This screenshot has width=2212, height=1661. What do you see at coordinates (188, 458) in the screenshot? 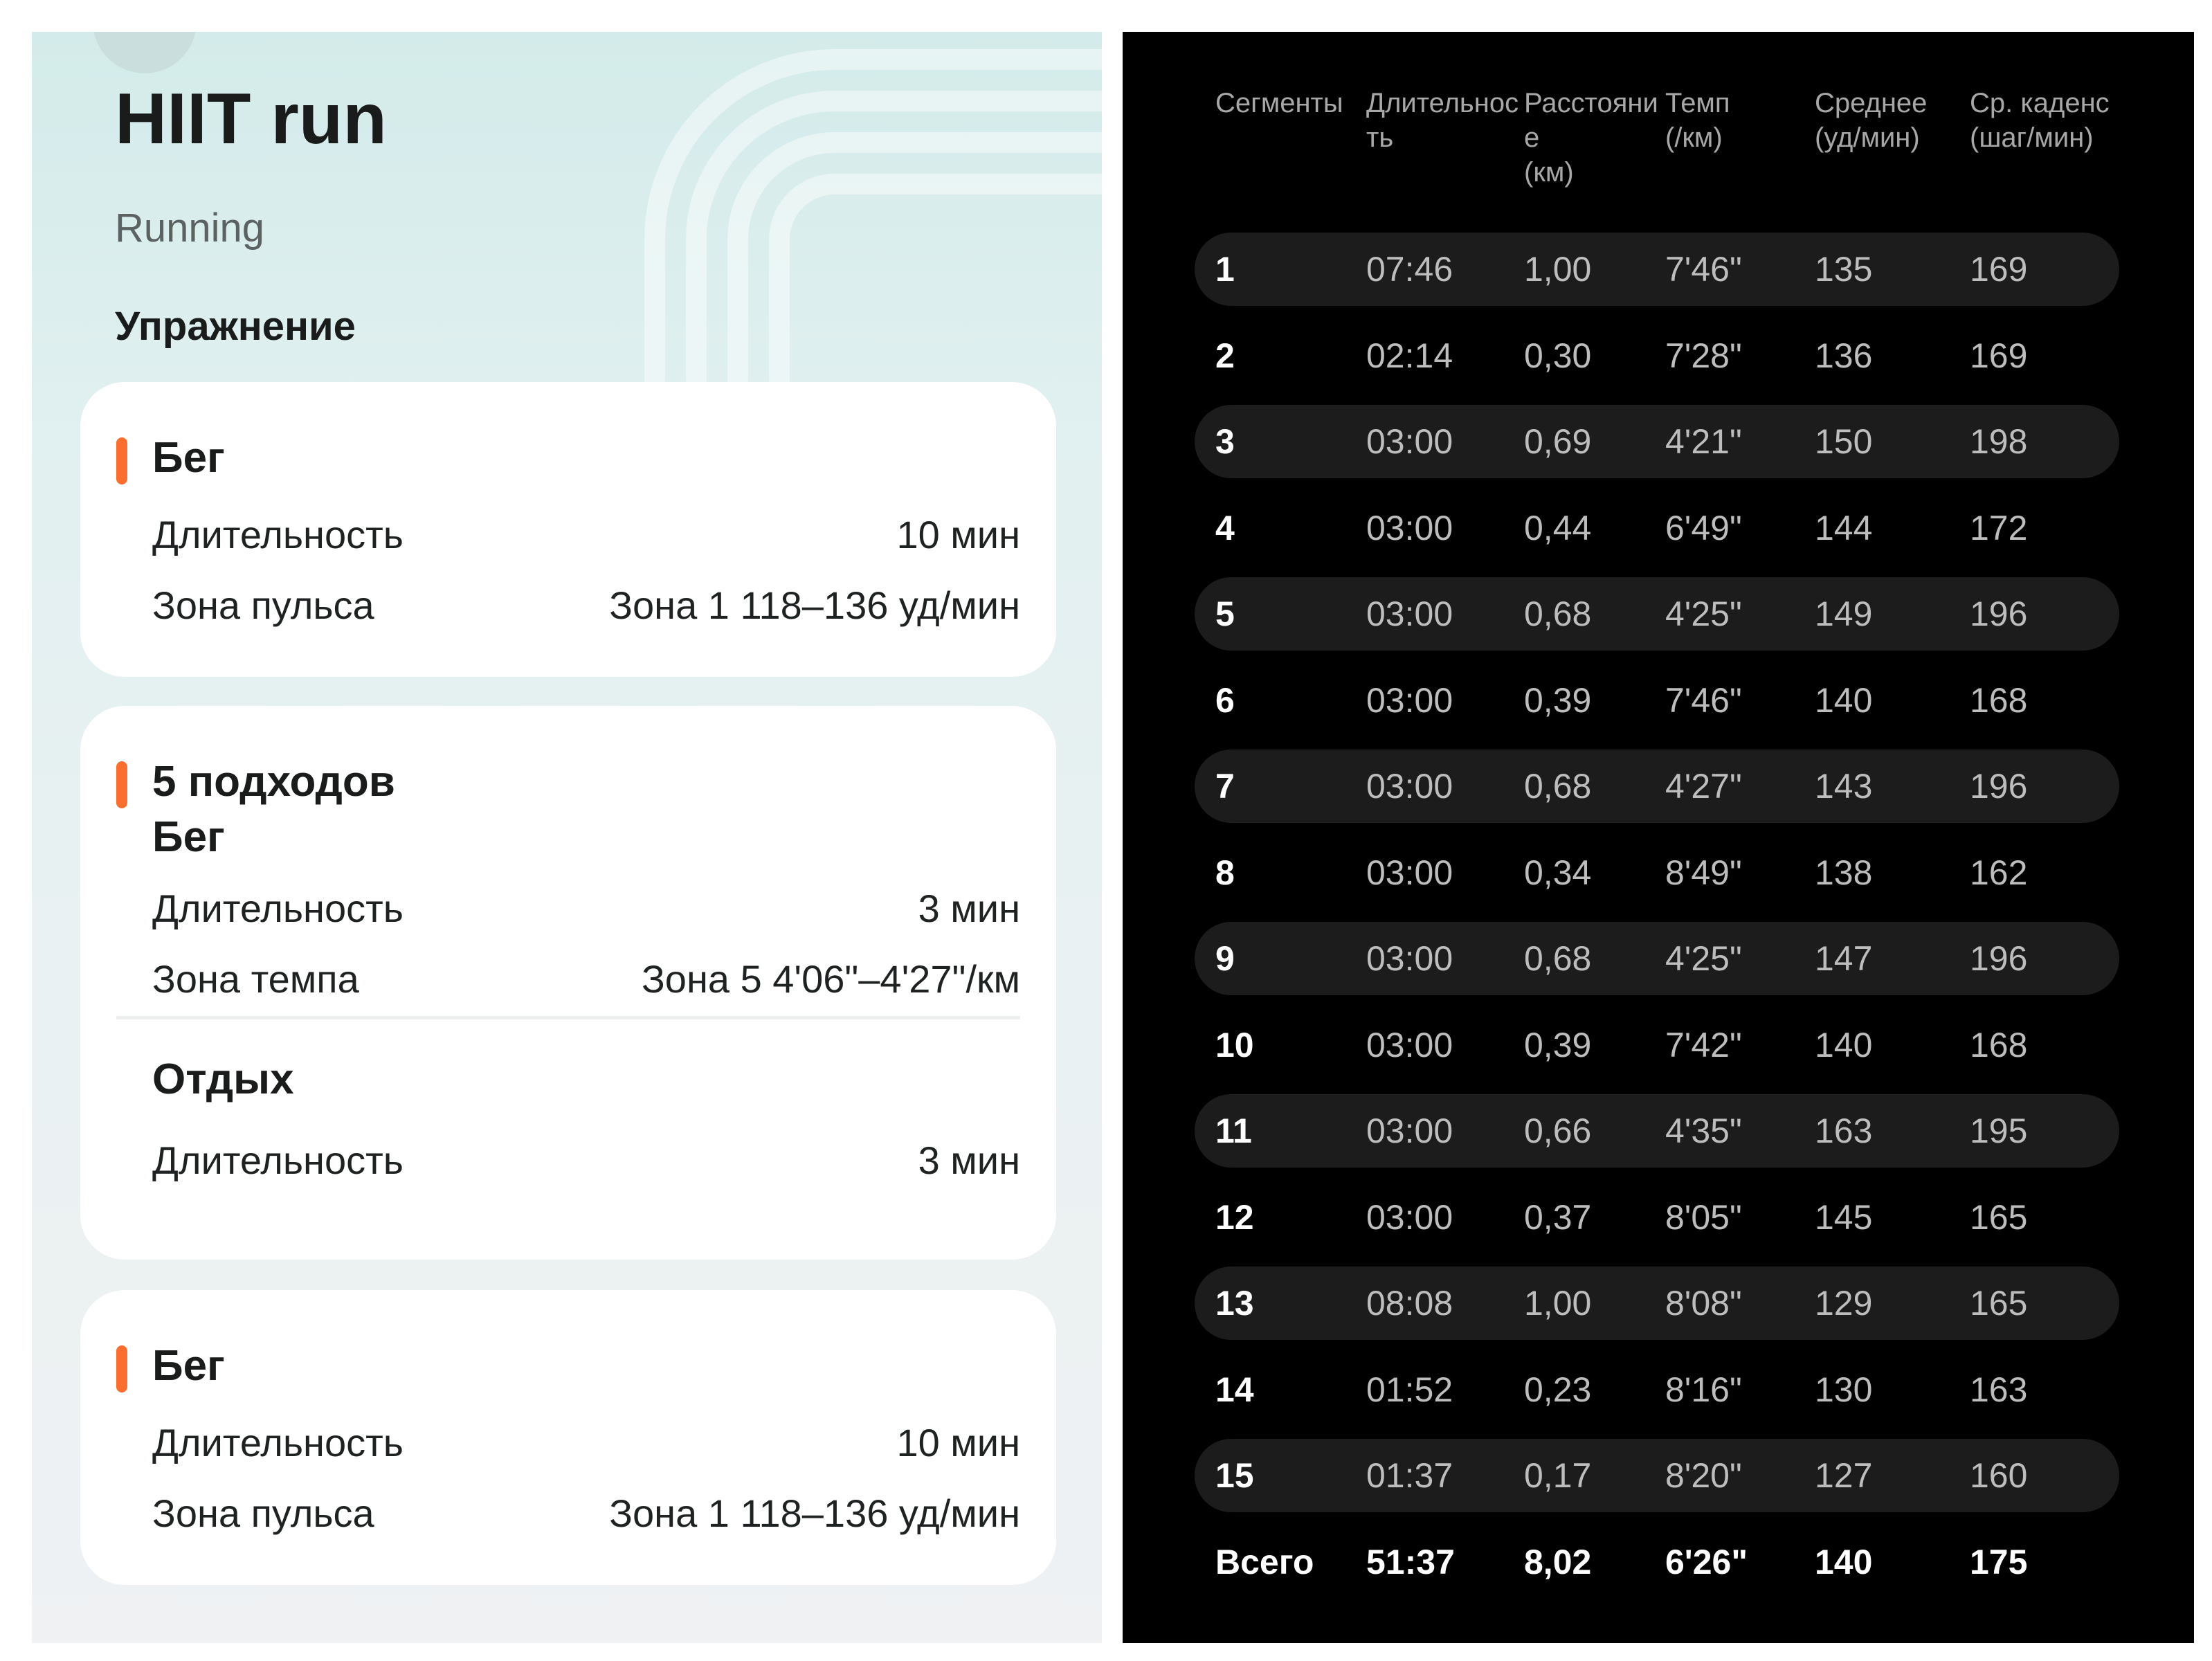
I see `step-title: Бег` at bounding box center [188, 458].